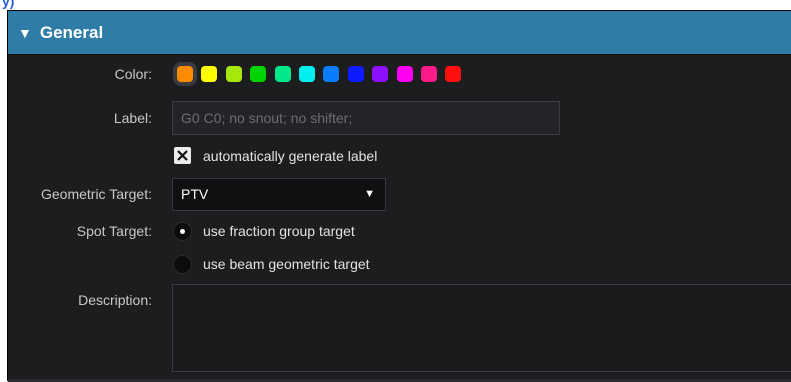 The image size is (791, 382). Describe the element at coordinates (279, 194) in the screenshot. I see `geometric-target-select: PTV ▼` at that location.